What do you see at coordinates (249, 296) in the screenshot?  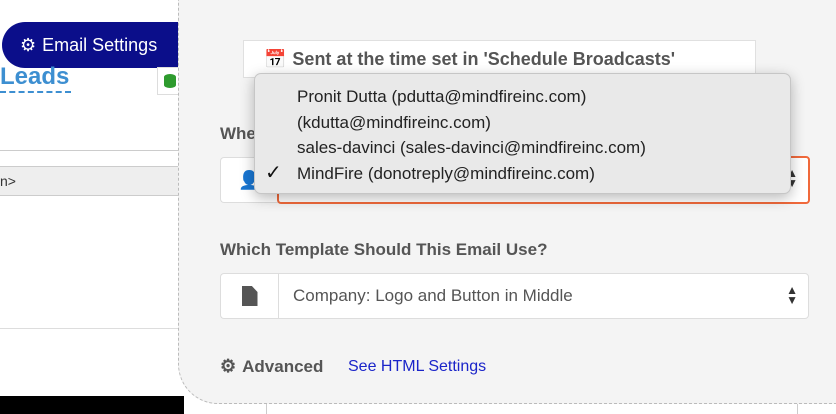 I see `file-icon` at bounding box center [249, 296].